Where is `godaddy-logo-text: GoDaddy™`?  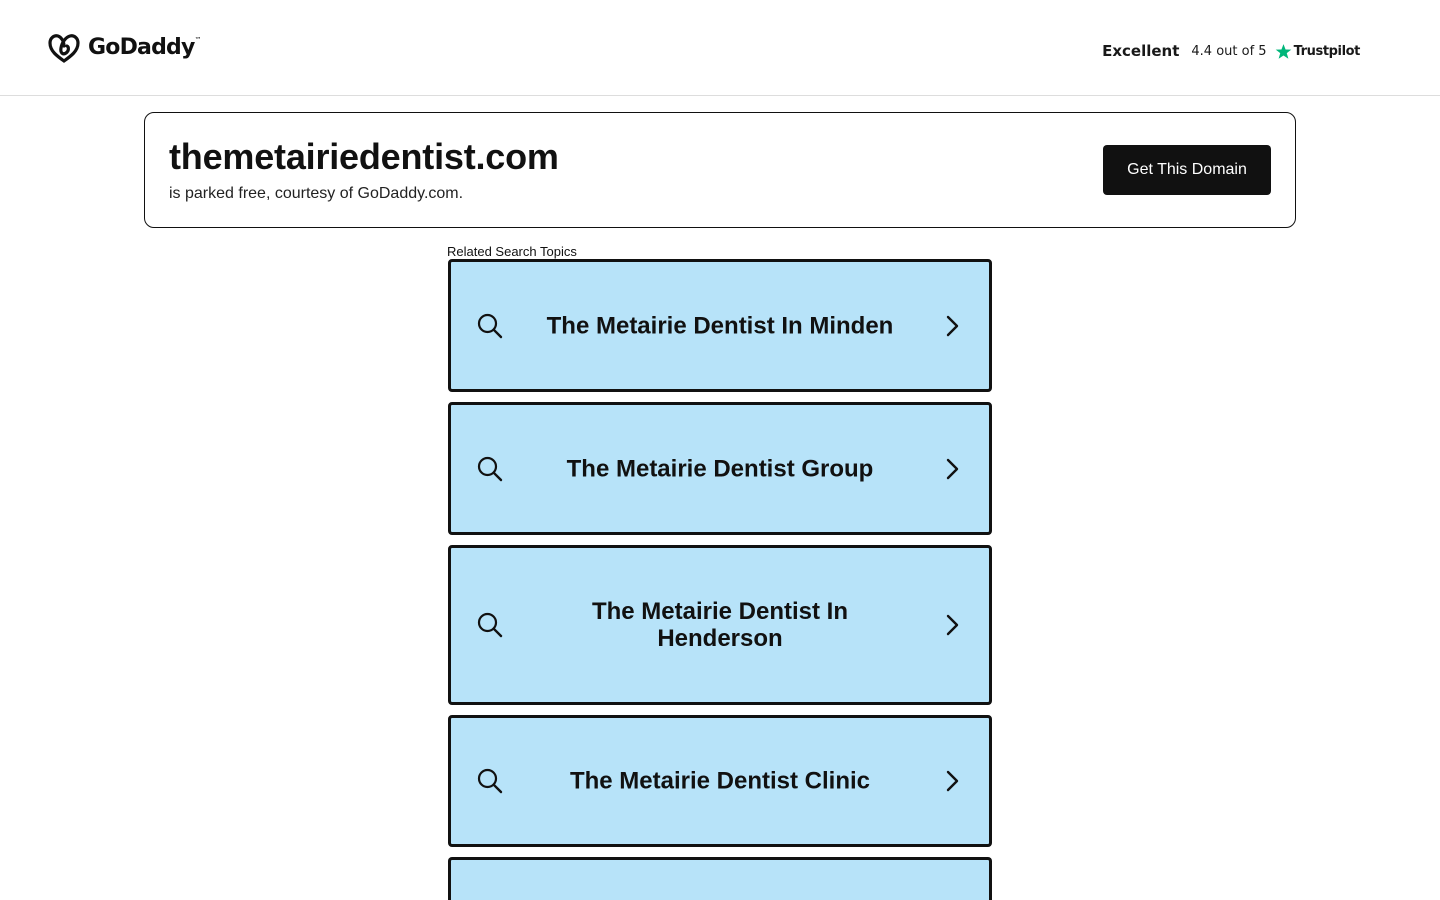 godaddy-logo-text: GoDaddy™ is located at coordinates (145, 47).